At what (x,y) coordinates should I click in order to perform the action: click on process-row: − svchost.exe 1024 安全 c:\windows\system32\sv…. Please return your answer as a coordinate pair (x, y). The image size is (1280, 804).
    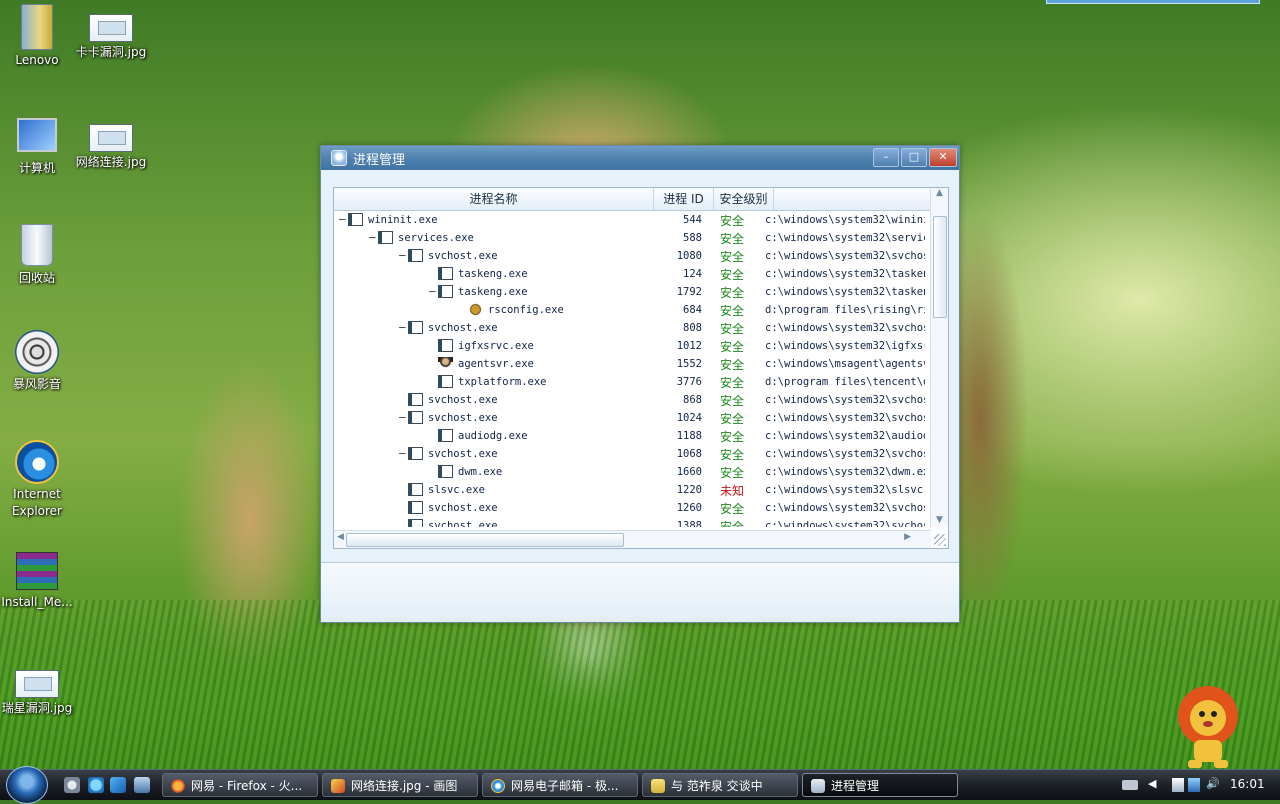
    Looking at the image, I should click on (632, 418).